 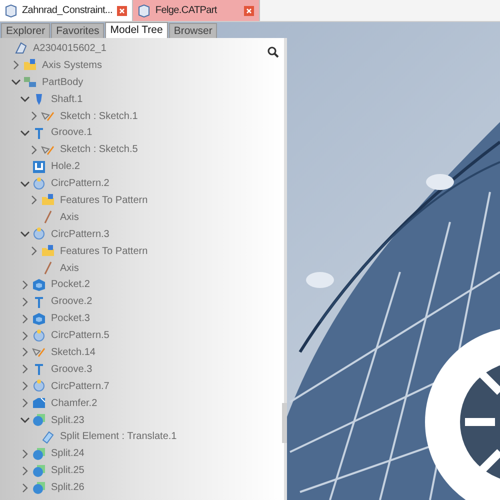 I want to click on chamfer-icon, so click(x=39, y=403).